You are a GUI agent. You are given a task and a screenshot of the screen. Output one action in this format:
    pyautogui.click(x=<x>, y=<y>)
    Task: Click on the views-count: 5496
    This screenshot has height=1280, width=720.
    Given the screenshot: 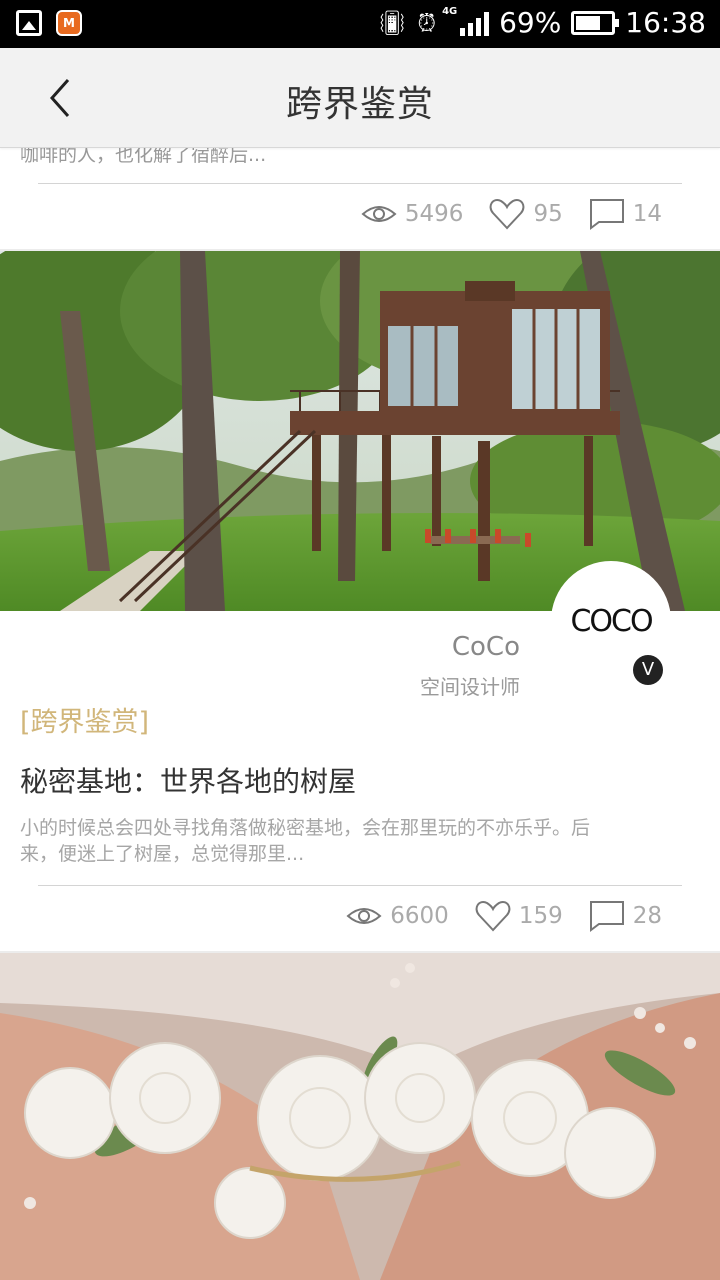 What is the action you would take?
    pyautogui.click(x=434, y=214)
    